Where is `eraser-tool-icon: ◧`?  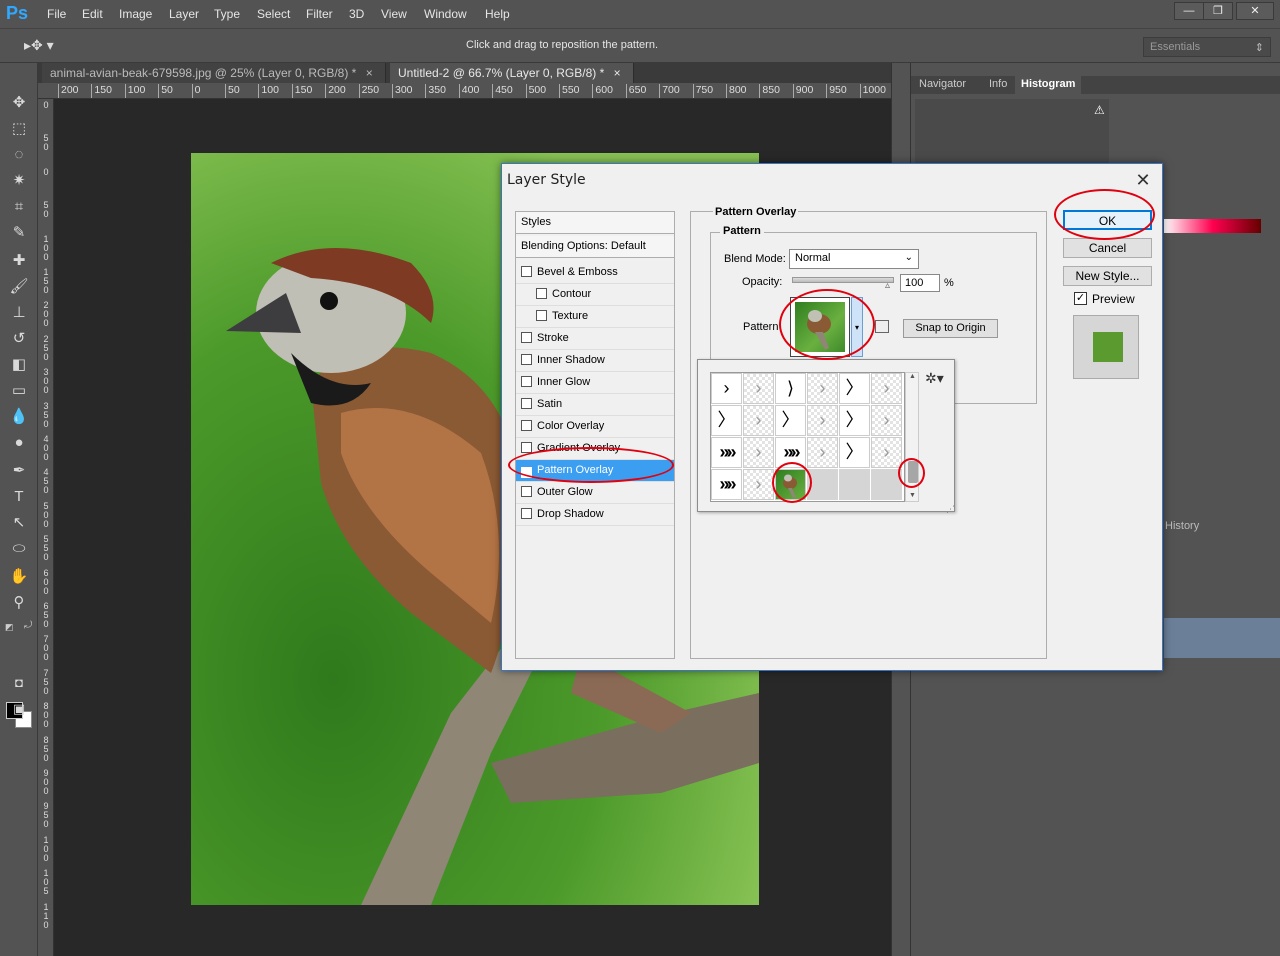 eraser-tool-icon: ◧ is located at coordinates (19, 365).